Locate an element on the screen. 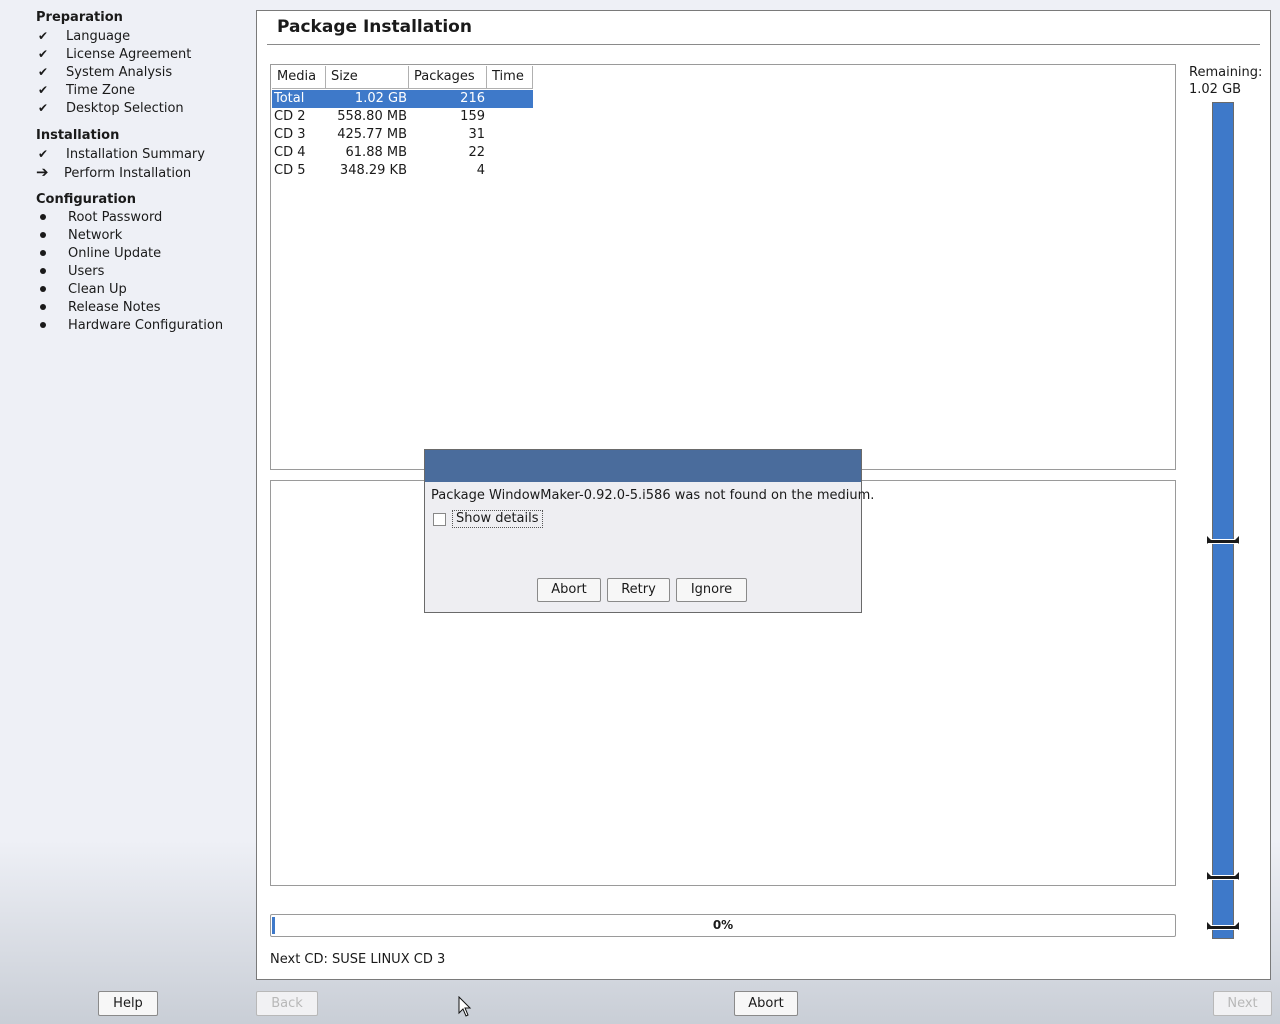 The height and width of the screenshot is (1024, 1280). dialog-retry-button: Retry is located at coordinates (638, 590).